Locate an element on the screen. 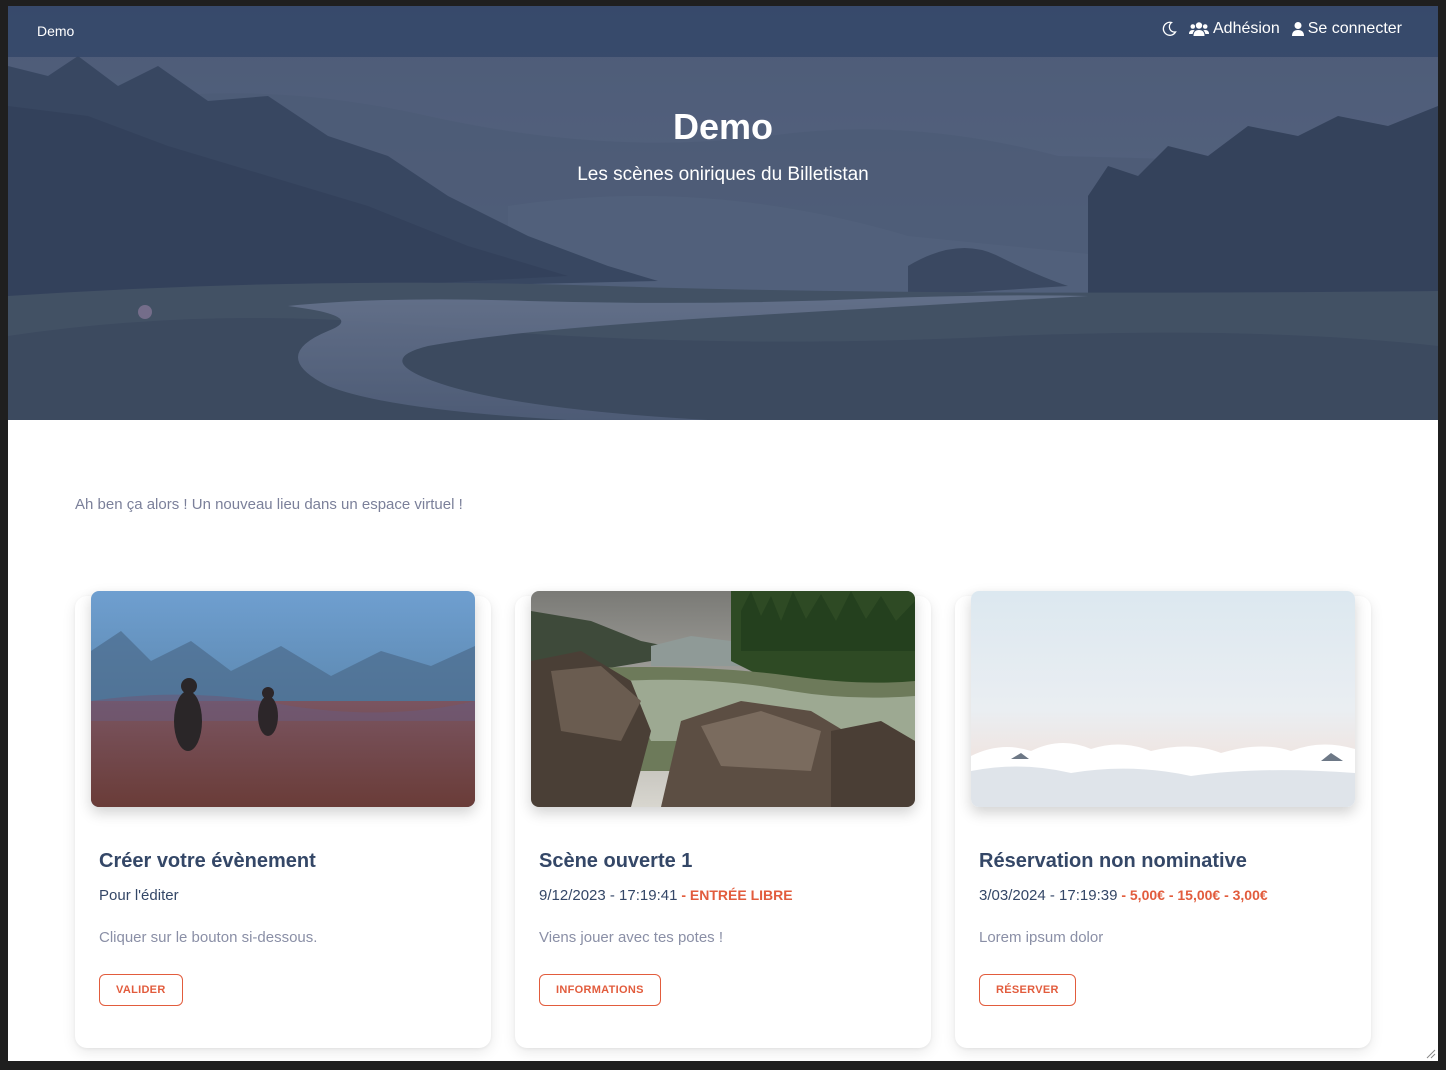 The height and width of the screenshot is (1070, 1446). card-image-river-rocks is located at coordinates (723, 699).